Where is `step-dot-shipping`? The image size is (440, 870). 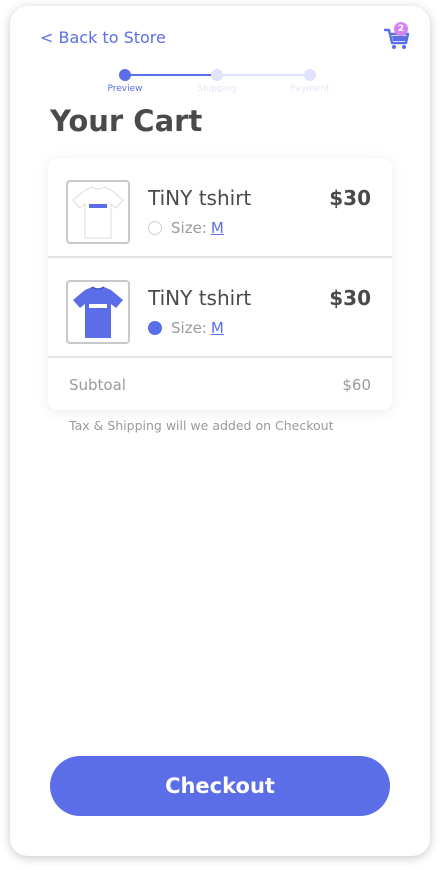 step-dot-shipping is located at coordinates (217, 75).